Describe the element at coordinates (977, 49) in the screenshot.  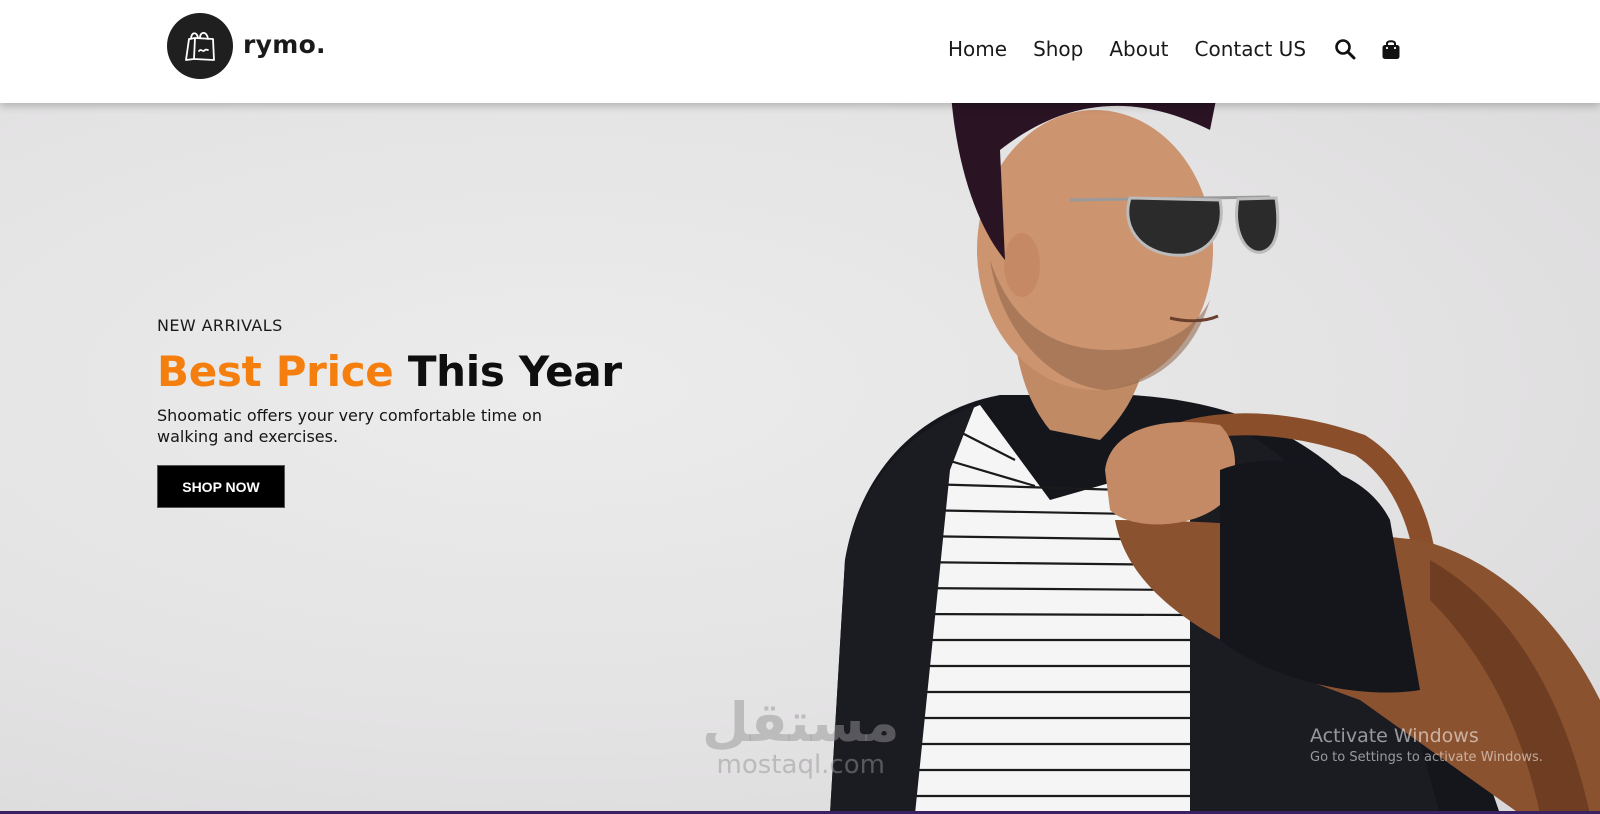
I see `nav-home: Home` at that location.